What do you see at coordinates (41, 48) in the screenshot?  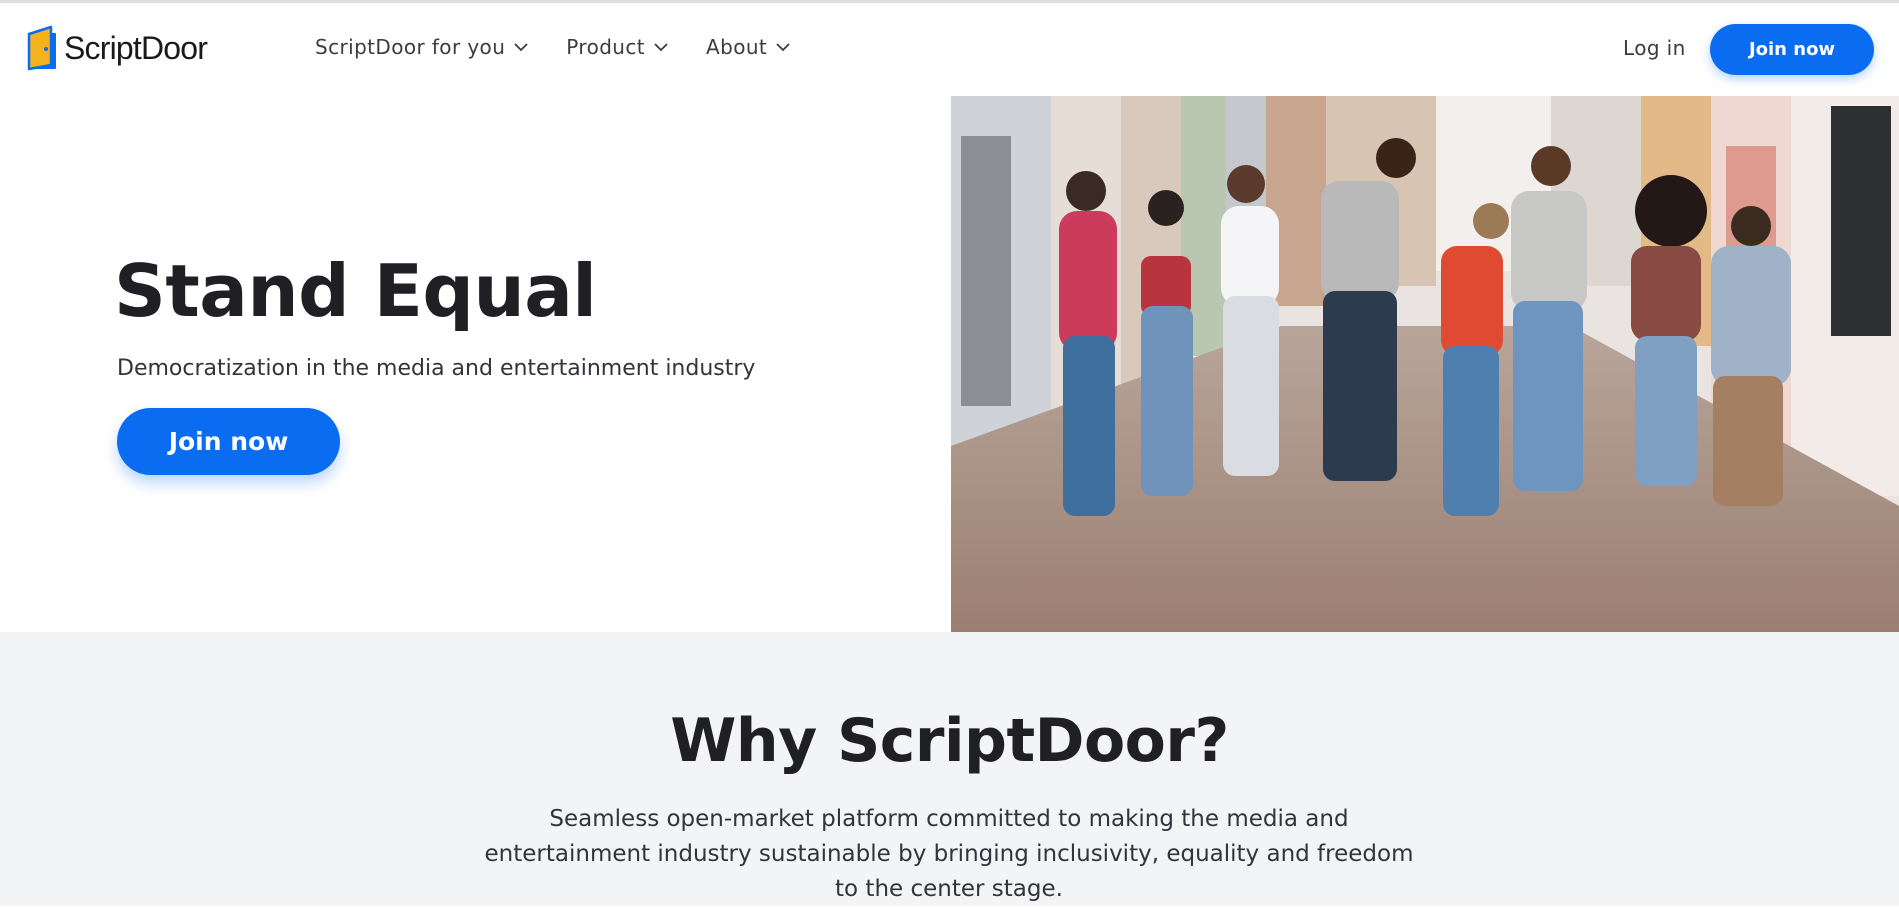 I see `door-icon` at bounding box center [41, 48].